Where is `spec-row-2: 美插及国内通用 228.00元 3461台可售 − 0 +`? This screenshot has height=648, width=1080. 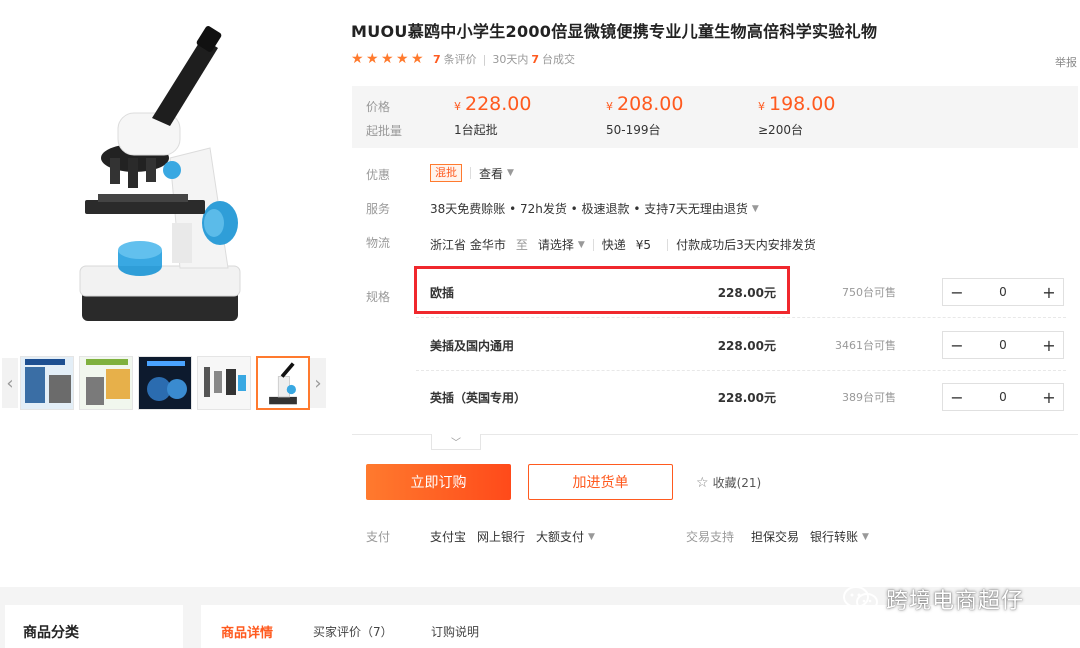
spec-row-2: 美插及国内通用 228.00元 3461台可售 − 0 + is located at coordinates (741, 345).